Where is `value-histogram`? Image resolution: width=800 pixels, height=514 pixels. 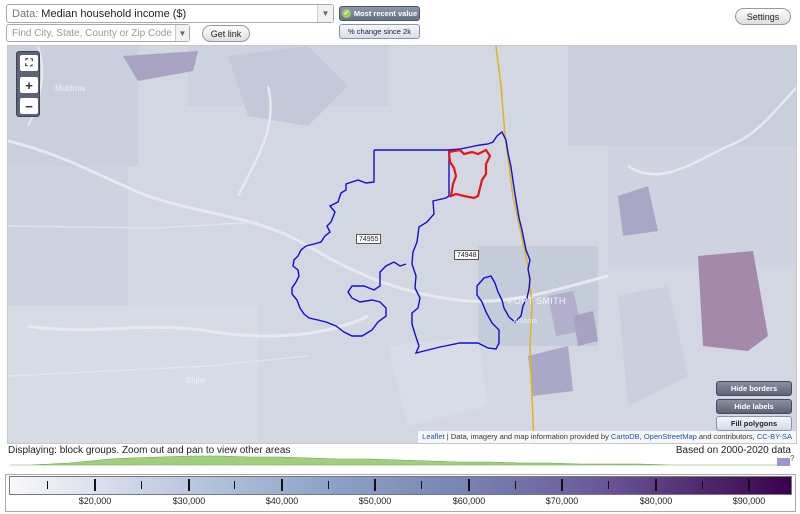
value-histogram is located at coordinates (400, 460).